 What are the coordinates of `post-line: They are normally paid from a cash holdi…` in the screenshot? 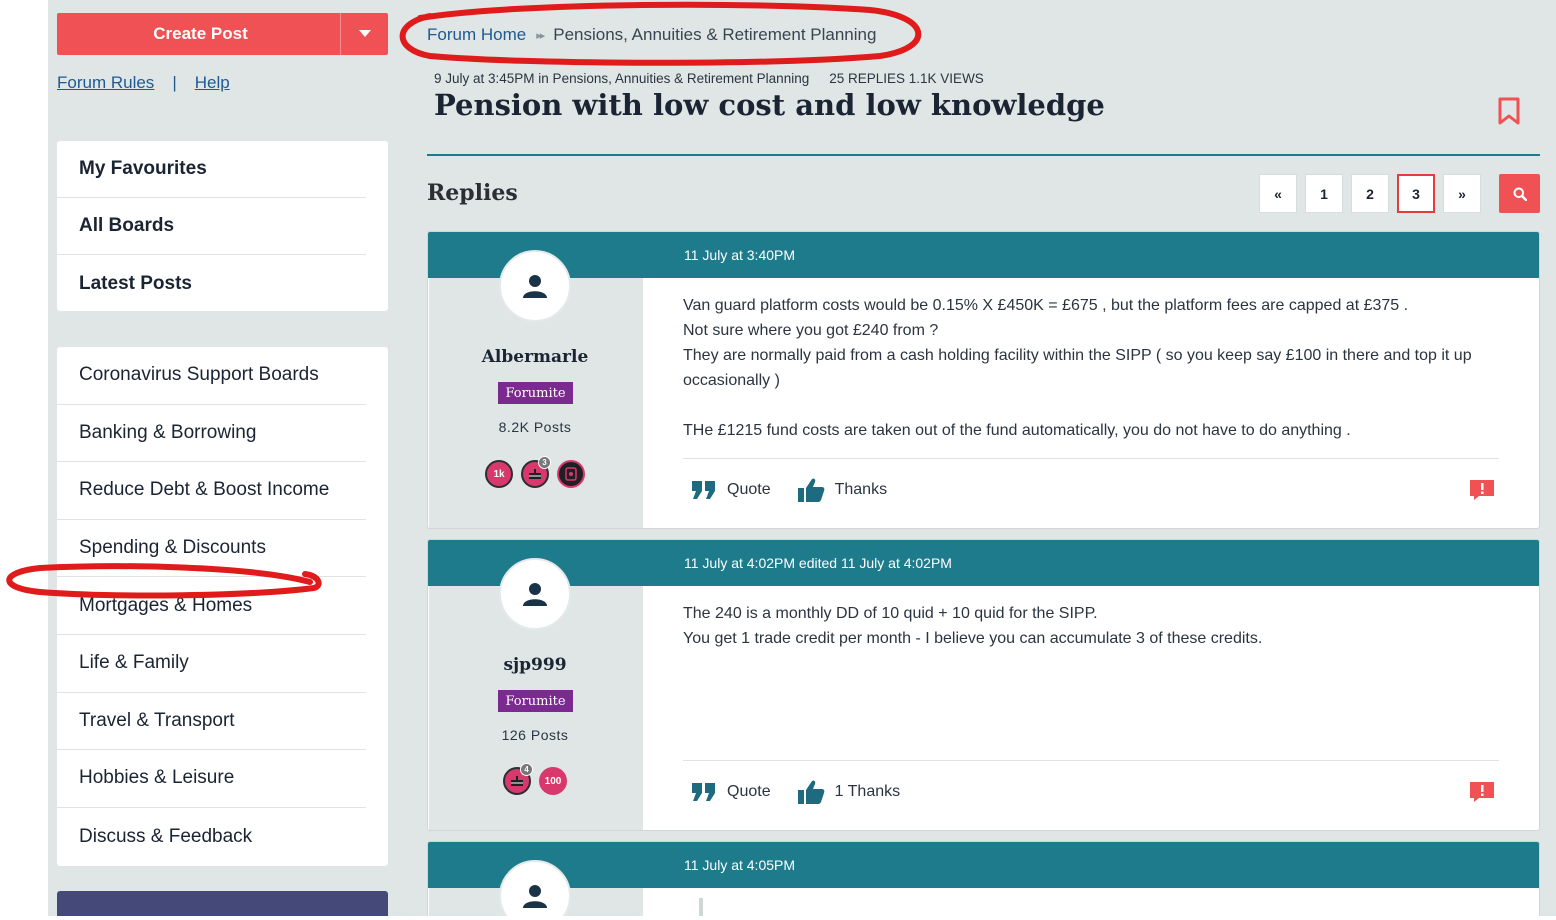 It's located at (1077, 368).